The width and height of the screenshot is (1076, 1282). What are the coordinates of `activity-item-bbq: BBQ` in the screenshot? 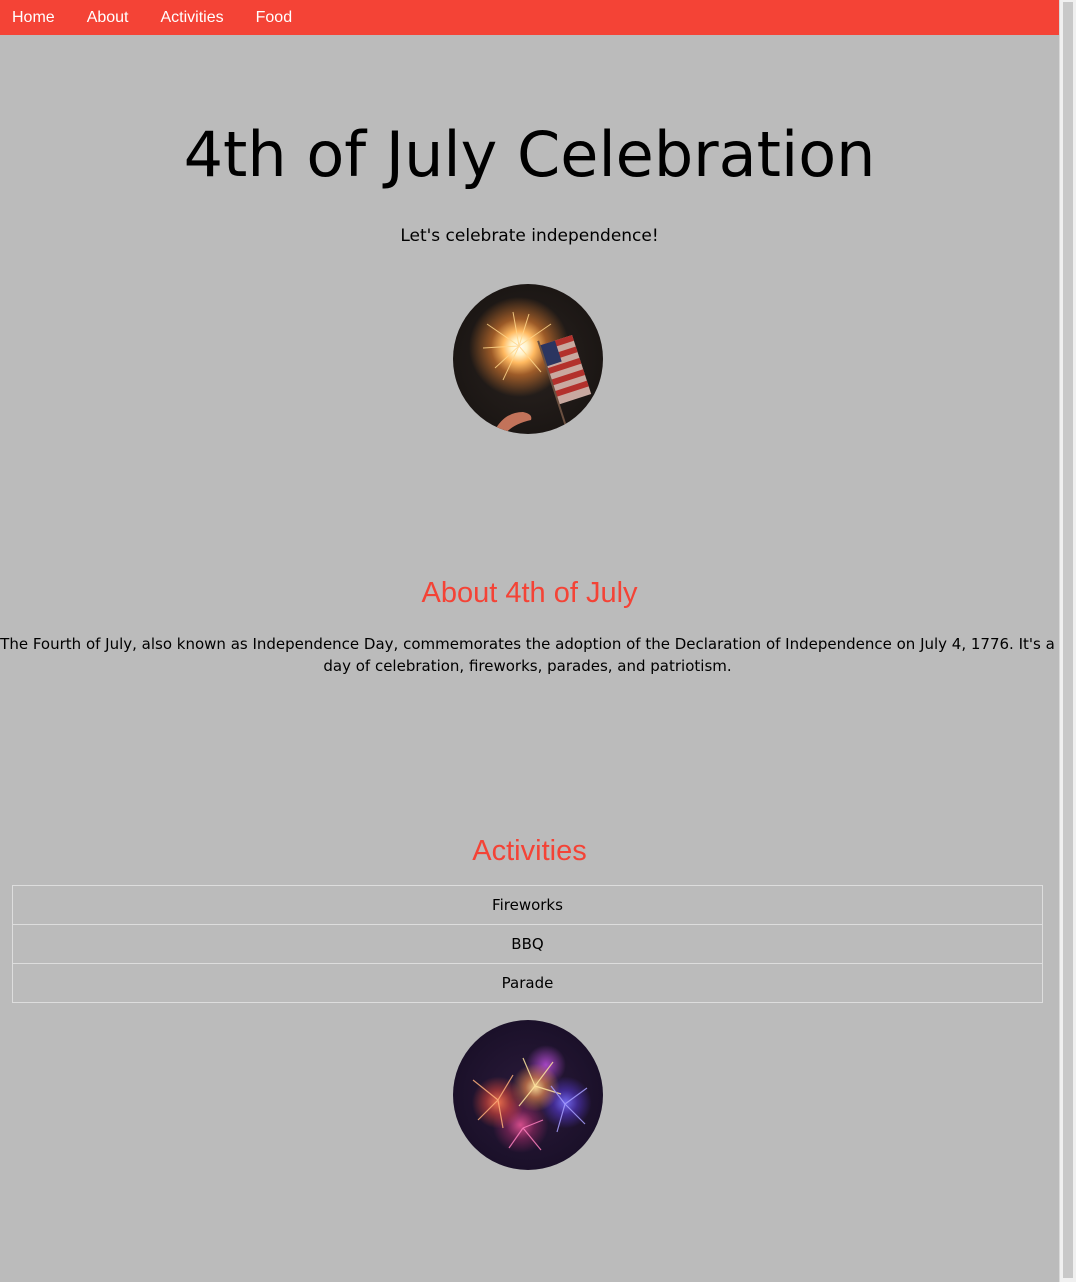 It's located at (527, 944).